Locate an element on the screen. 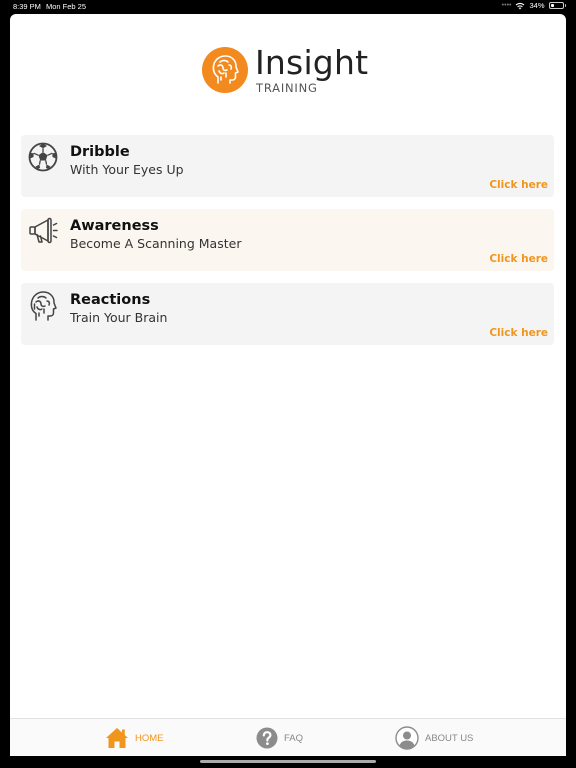 The image size is (576, 768). home-icon is located at coordinates (117, 738).